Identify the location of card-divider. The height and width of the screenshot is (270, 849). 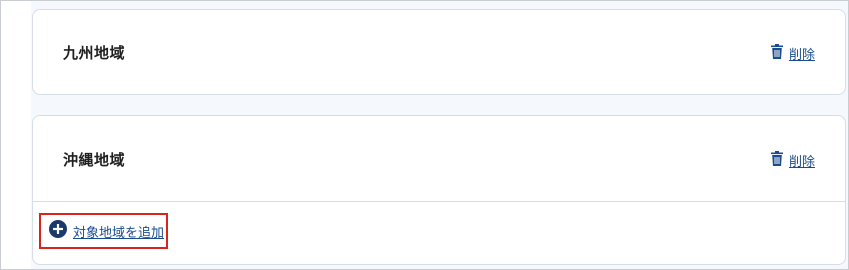
(439, 201).